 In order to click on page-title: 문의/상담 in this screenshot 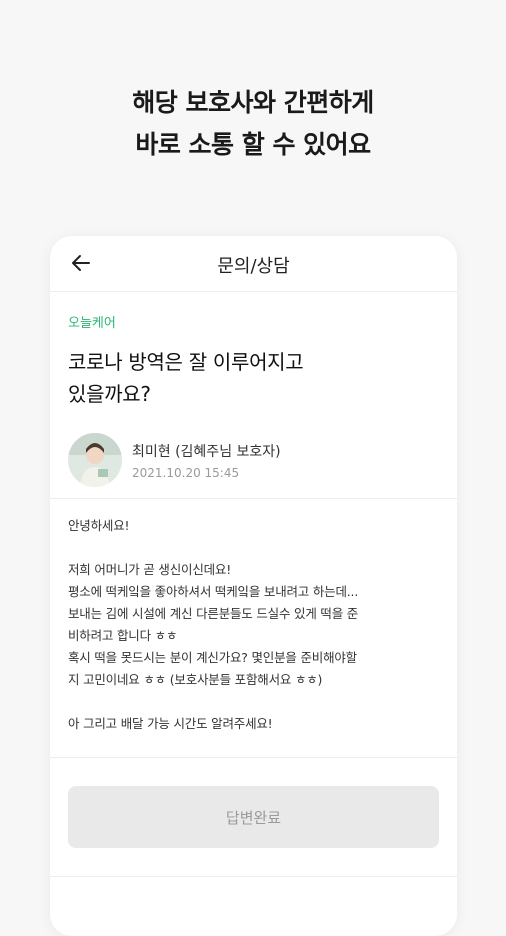, I will do `click(253, 266)`.